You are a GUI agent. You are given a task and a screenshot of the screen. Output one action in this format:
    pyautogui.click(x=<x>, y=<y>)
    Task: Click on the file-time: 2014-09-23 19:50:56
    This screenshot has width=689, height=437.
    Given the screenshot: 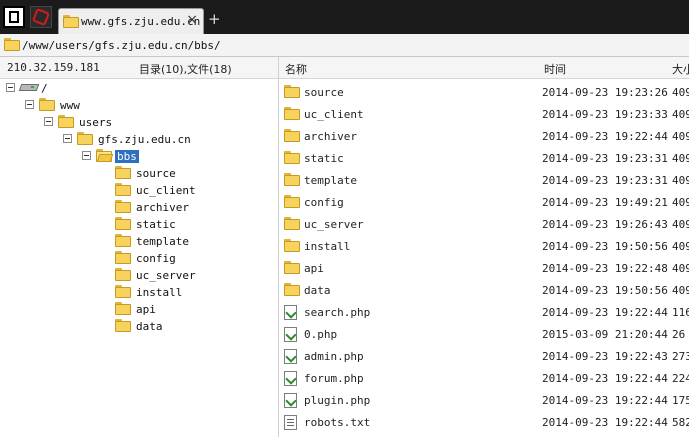 What is the action you would take?
    pyautogui.click(x=605, y=290)
    